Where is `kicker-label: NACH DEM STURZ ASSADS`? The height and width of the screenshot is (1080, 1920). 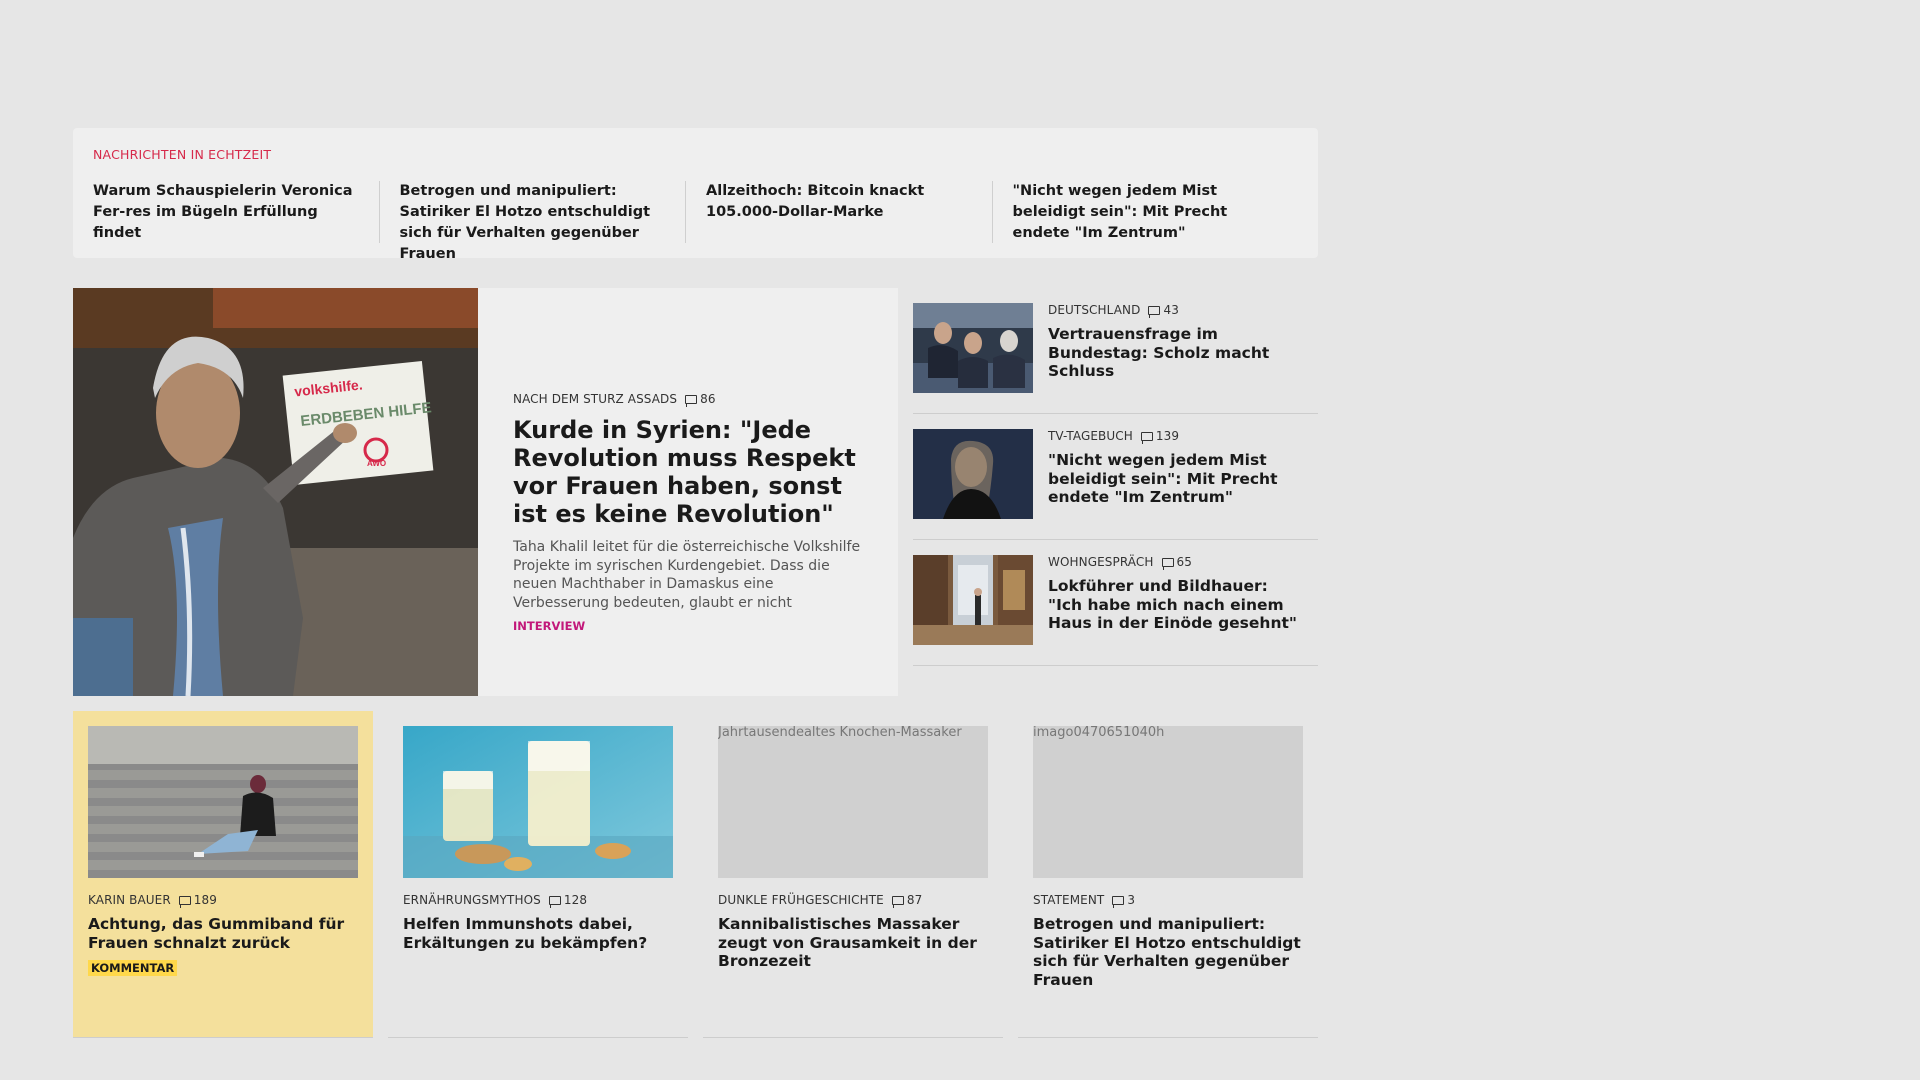
kicker-label: NACH DEM STURZ ASSADS is located at coordinates (595, 399).